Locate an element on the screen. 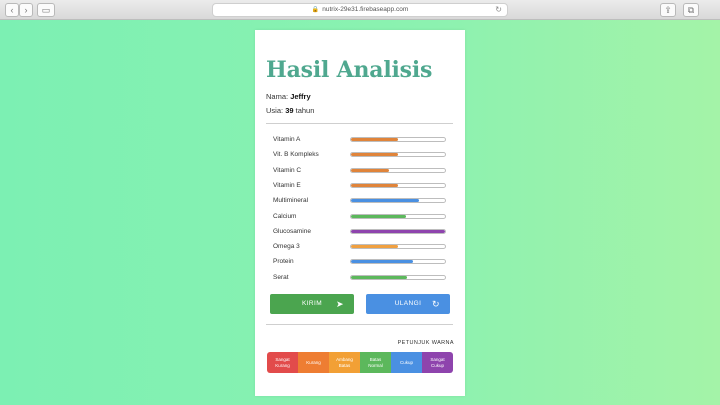  tabs-icon: ⧉ is located at coordinates (691, 10).